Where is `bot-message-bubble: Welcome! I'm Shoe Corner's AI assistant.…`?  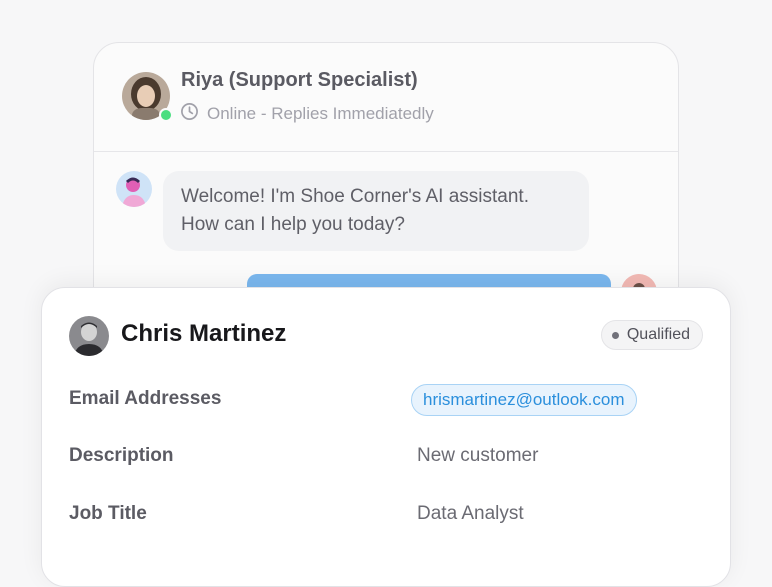 bot-message-bubble: Welcome! I'm Shoe Corner's AI assistant.… is located at coordinates (376, 211).